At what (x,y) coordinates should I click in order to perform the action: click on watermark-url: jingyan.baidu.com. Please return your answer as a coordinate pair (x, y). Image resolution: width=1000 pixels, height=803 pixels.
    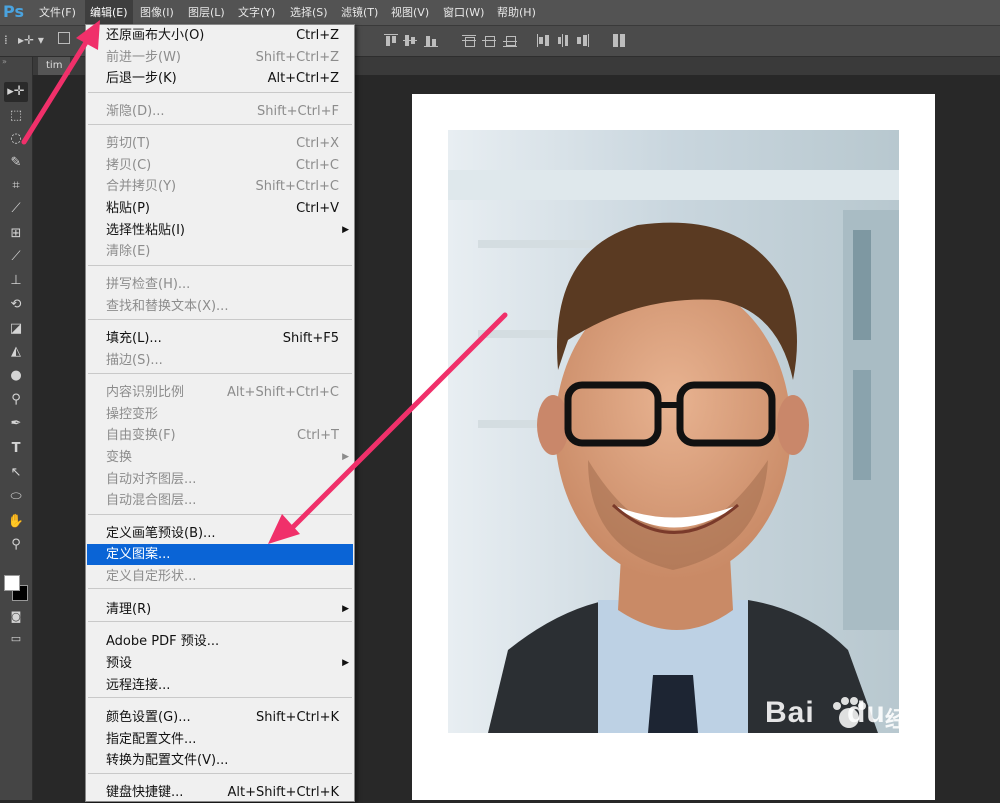
    Looking at the image, I should click on (832, 762).